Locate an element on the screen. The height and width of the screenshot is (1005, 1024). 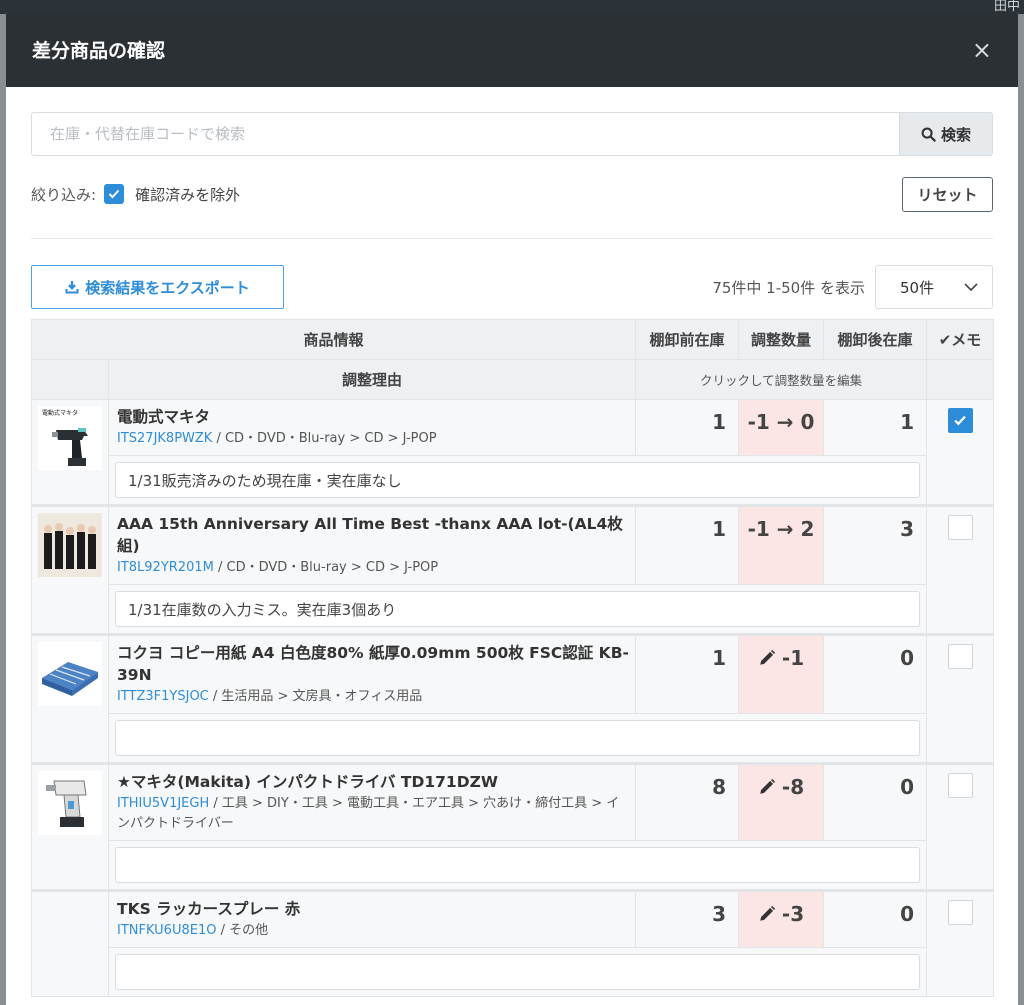
divider is located at coordinates (512, 238).